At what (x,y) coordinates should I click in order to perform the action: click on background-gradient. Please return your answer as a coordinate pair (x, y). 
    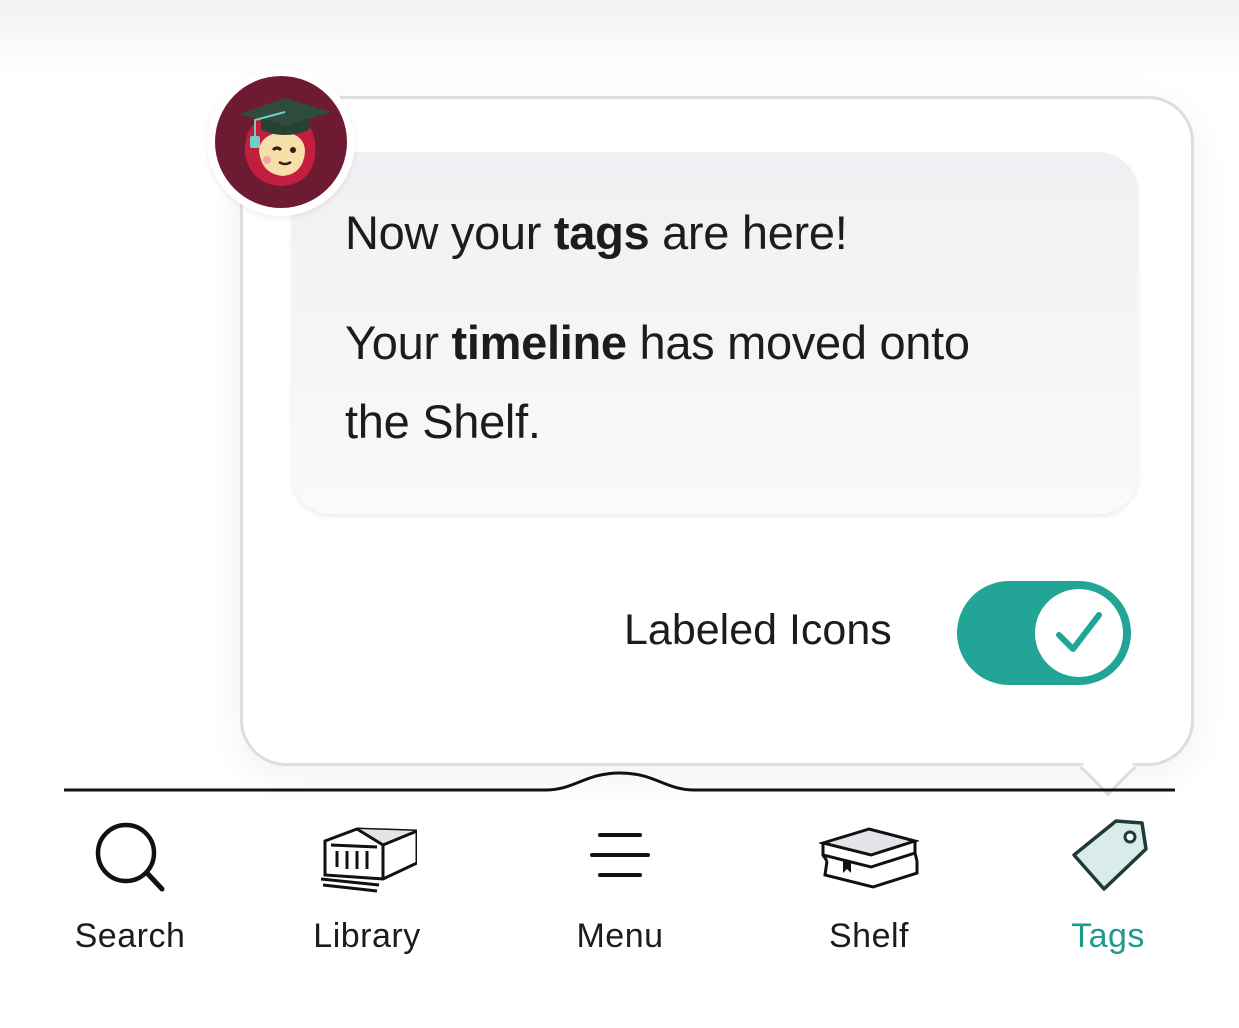
    Looking at the image, I should click on (619, 40).